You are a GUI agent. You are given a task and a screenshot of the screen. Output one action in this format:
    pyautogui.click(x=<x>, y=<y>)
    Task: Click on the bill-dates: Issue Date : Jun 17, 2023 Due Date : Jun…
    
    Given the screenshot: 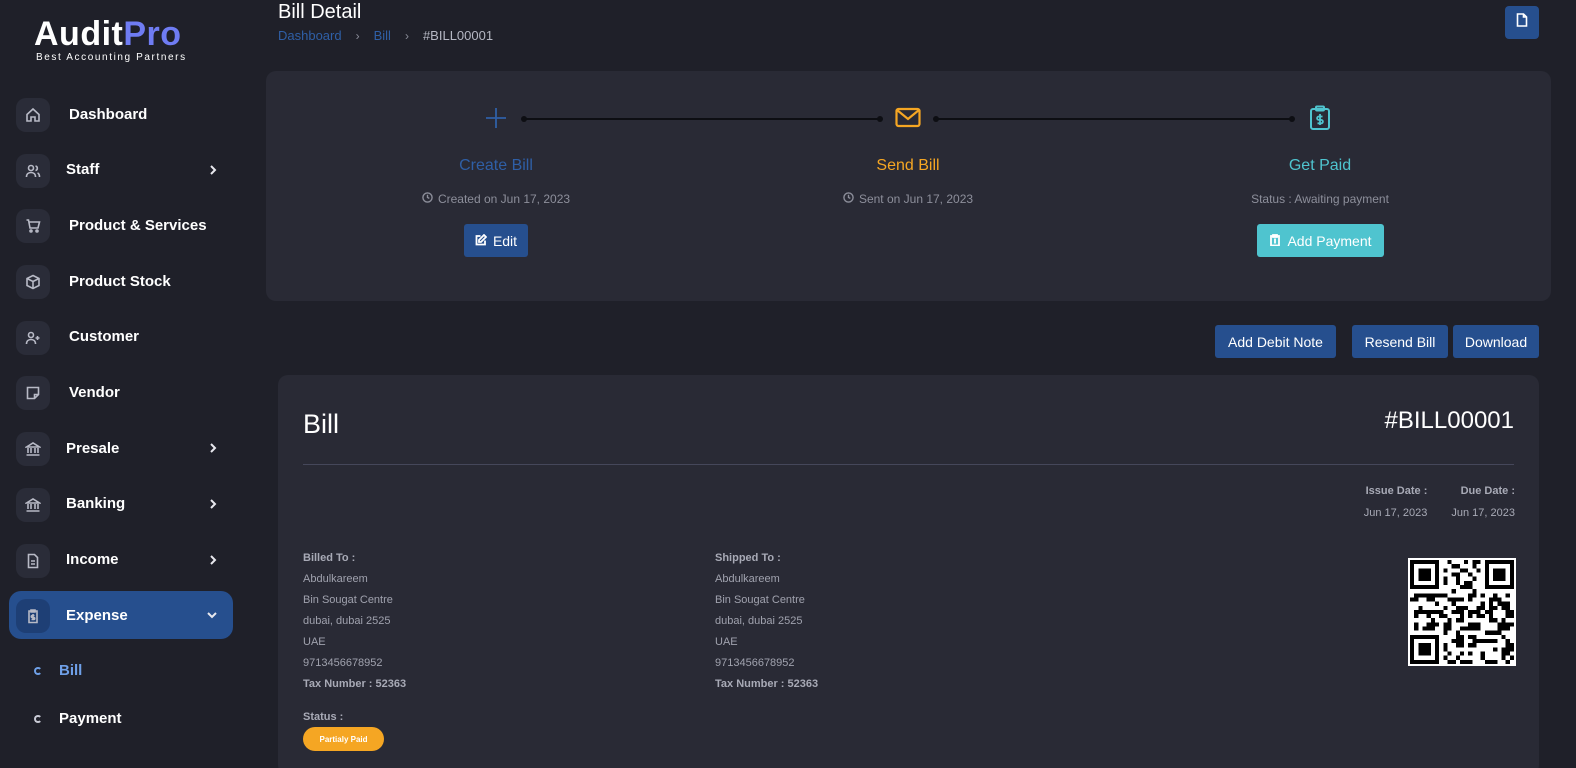 What is the action you would take?
    pyautogui.click(x=1439, y=502)
    